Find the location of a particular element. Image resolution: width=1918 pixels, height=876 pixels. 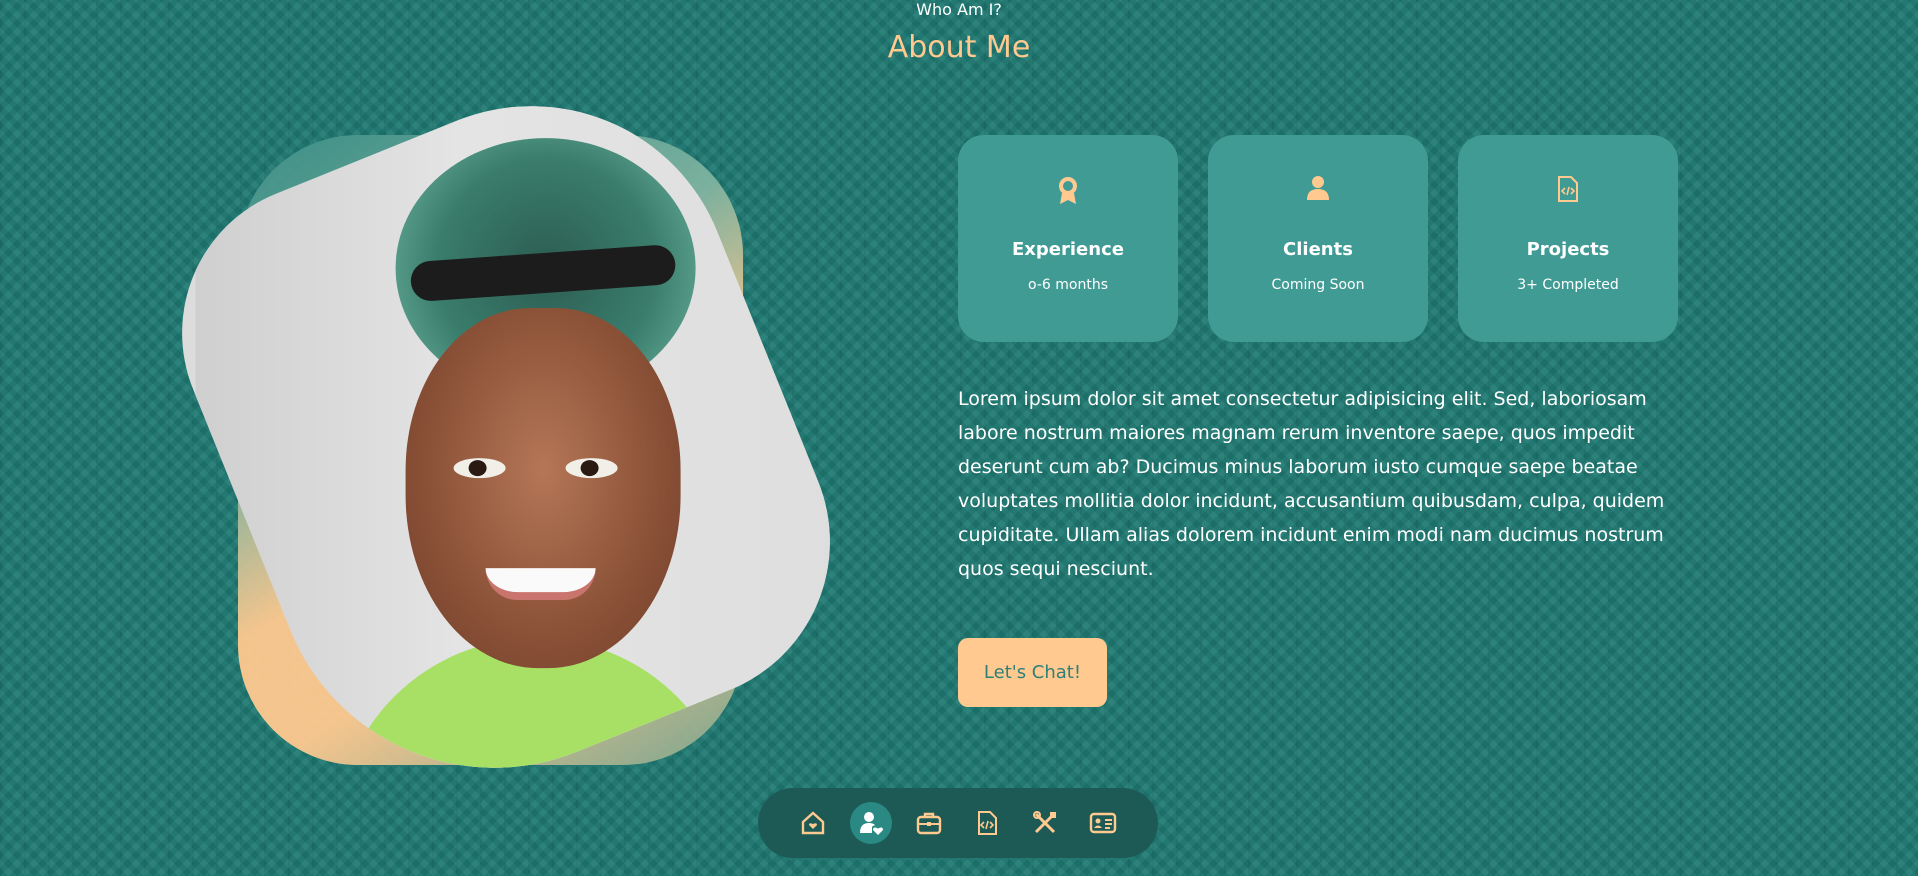

nav-skills is located at coordinates (1045, 823).